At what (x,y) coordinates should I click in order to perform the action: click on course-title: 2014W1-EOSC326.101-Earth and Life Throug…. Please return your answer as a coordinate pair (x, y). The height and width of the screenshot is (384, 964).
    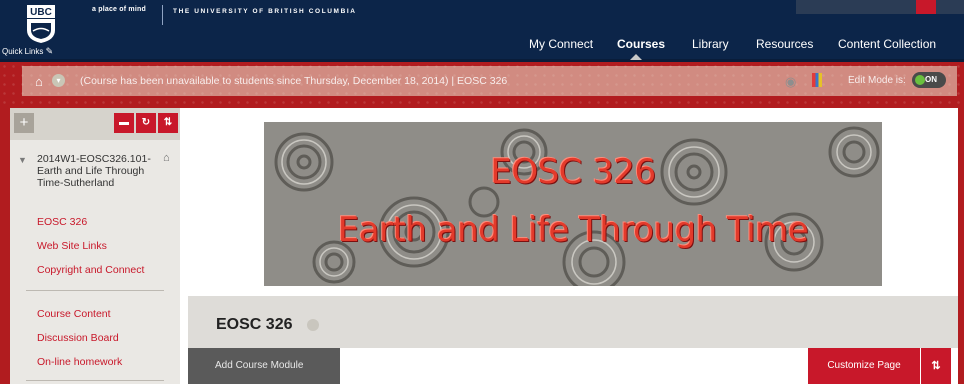
    Looking at the image, I should click on (98, 171).